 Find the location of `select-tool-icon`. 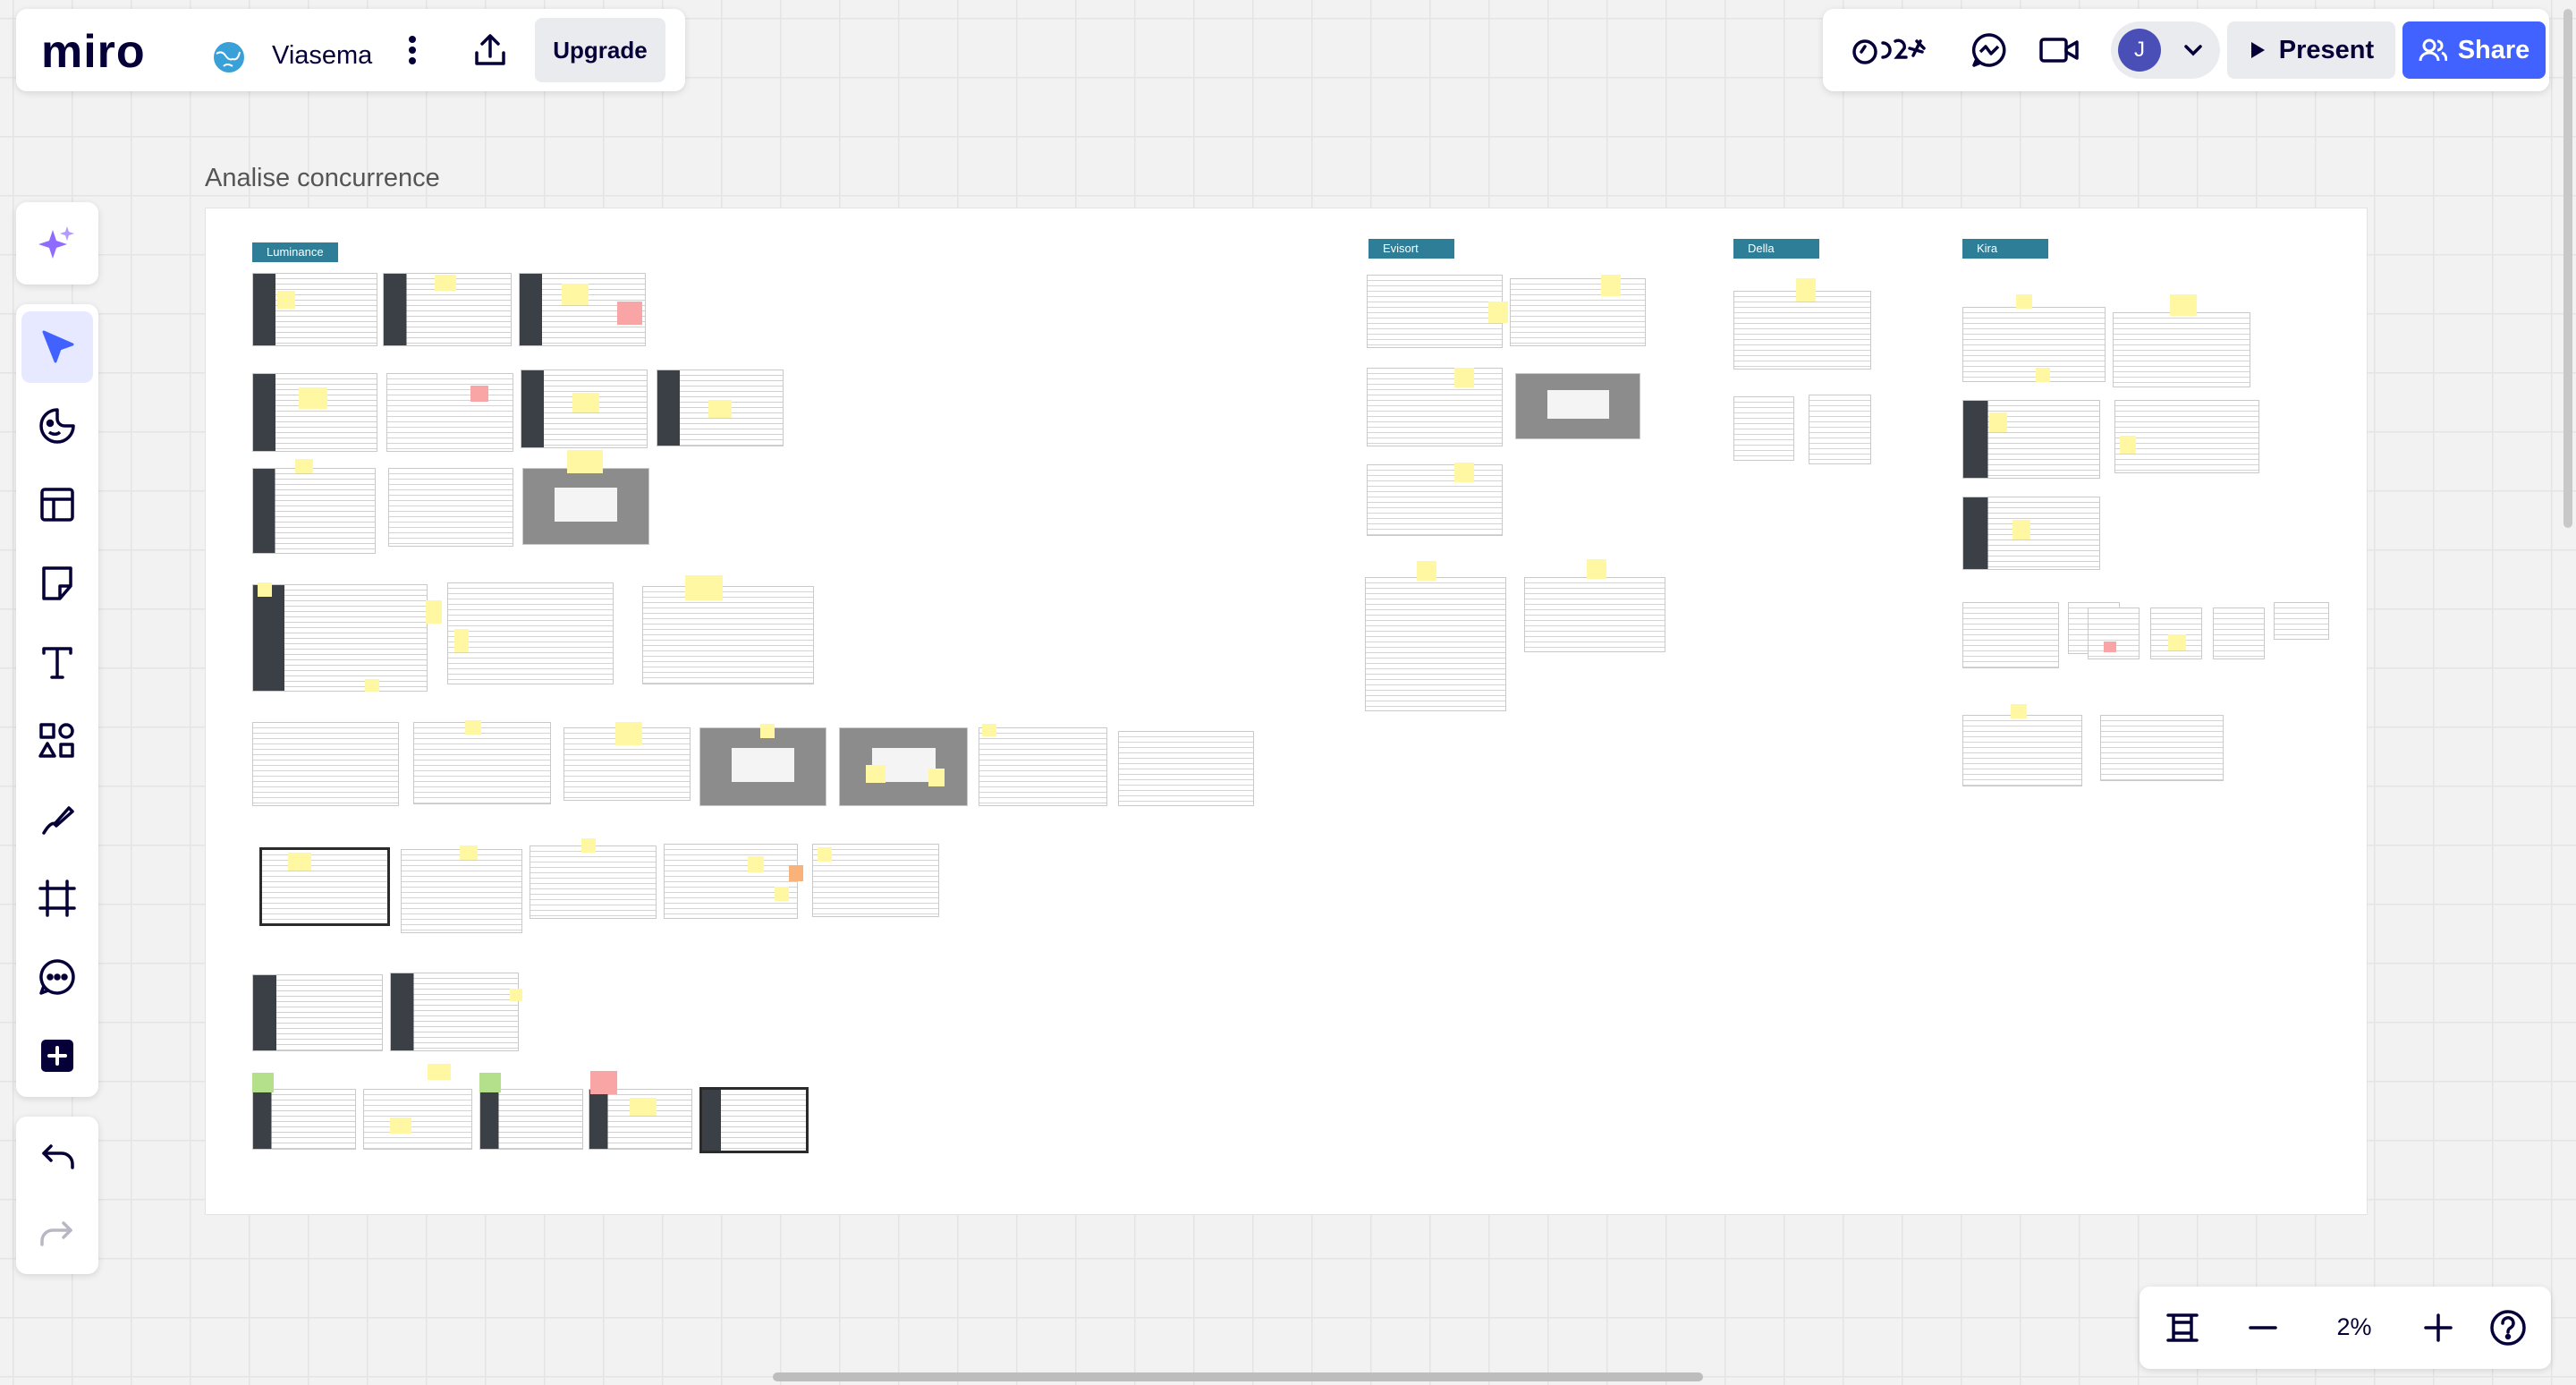

select-tool-icon is located at coordinates (57, 347).